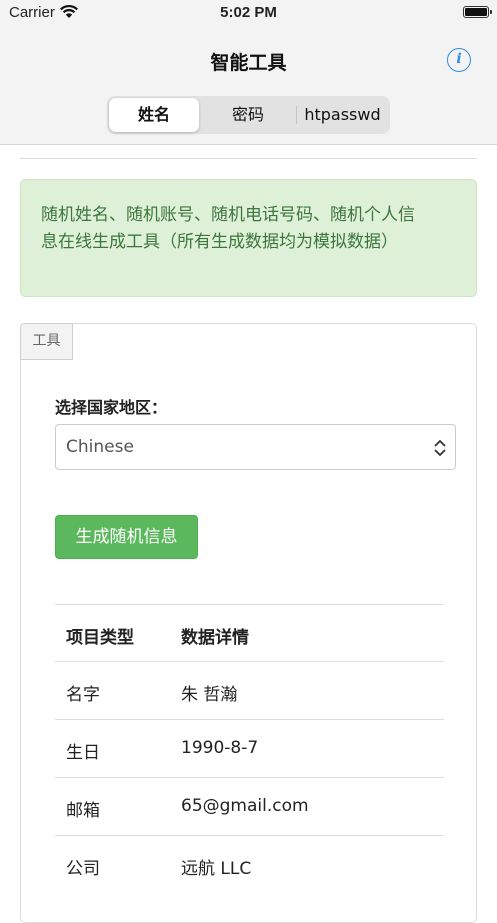 Image resolution: width=497 pixels, height=923 pixels. I want to click on divider, so click(248, 158).